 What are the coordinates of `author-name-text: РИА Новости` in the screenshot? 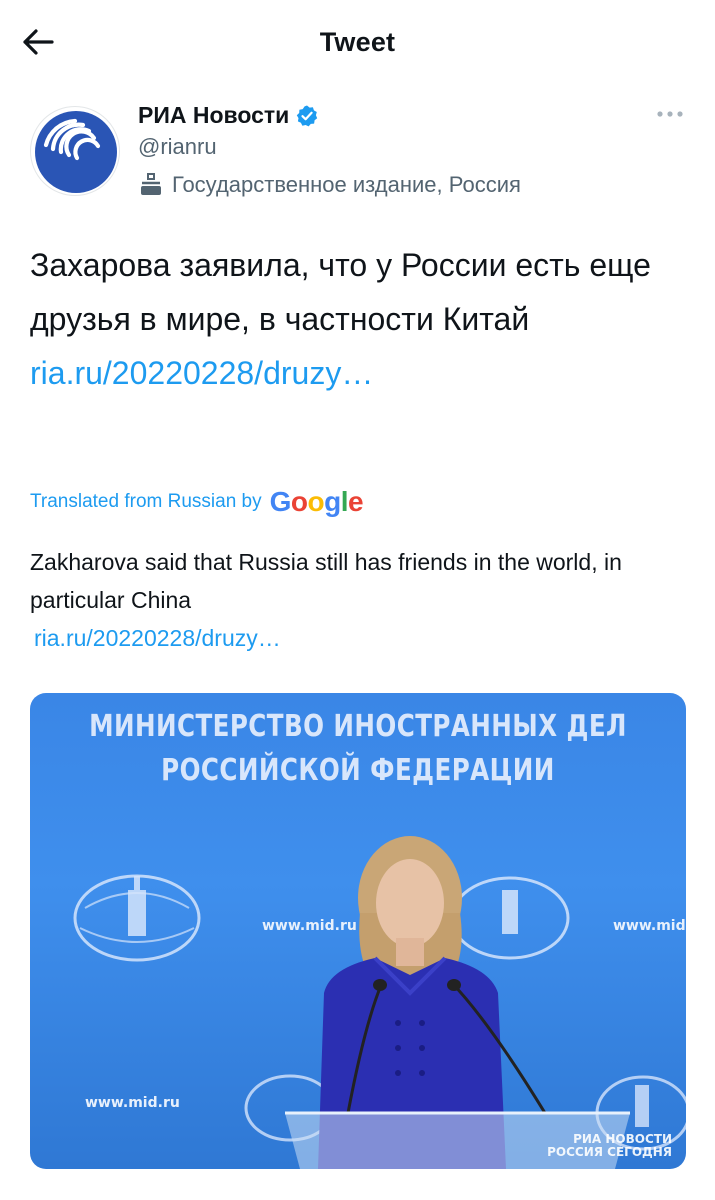 It's located at (214, 115).